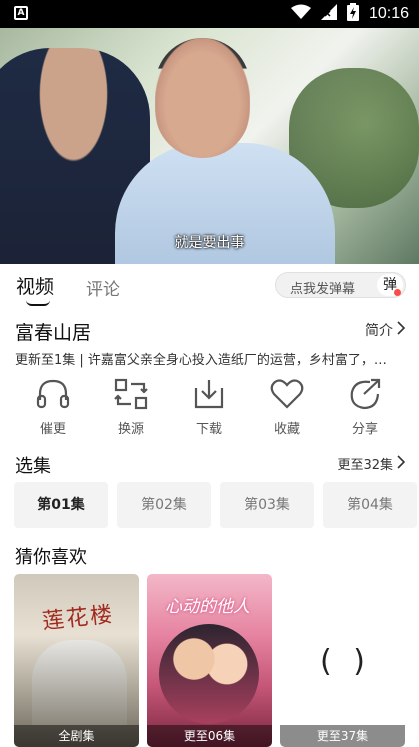 This screenshot has height=747, width=419. Describe the element at coordinates (379, 331) in the screenshot. I see `intro-link-label: 简介` at that location.